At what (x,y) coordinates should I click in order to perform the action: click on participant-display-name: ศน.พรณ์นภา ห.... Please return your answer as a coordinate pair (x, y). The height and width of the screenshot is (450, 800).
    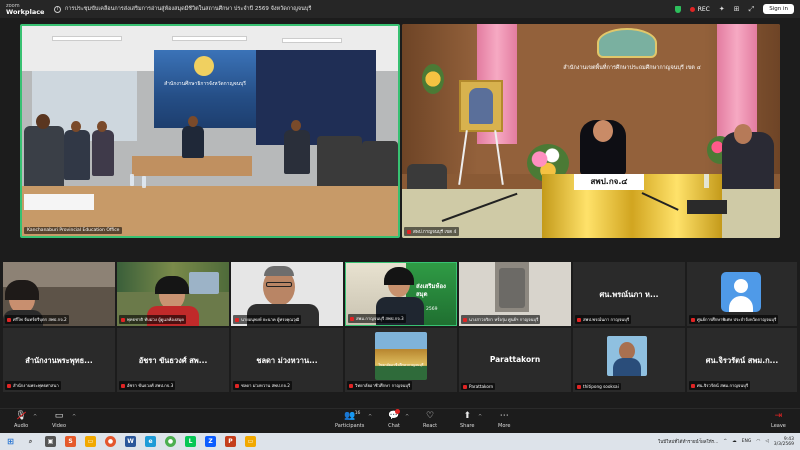
    Looking at the image, I should click on (629, 294).